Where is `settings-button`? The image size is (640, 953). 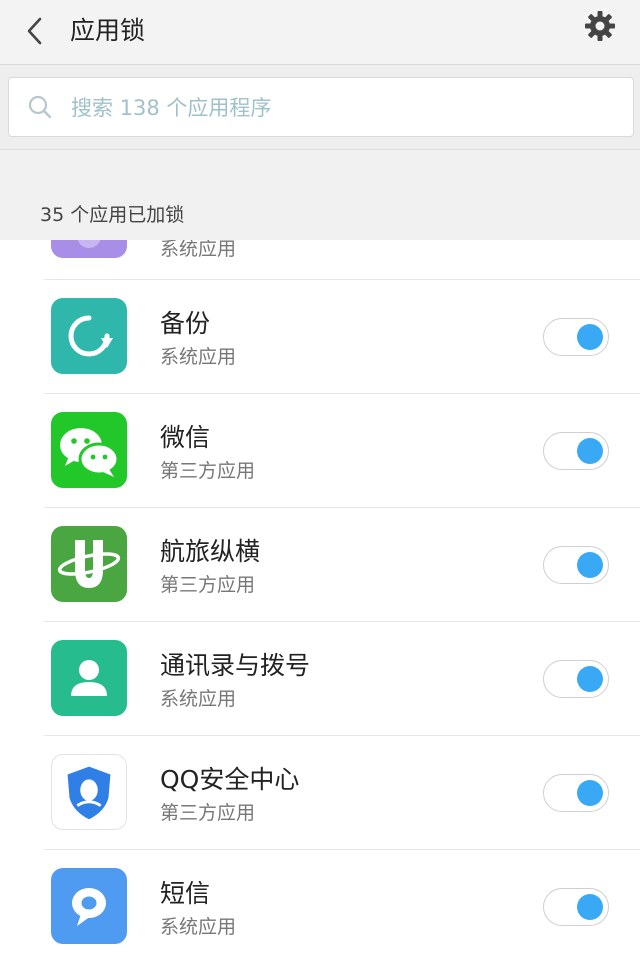 settings-button is located at coordinates (600, 26).